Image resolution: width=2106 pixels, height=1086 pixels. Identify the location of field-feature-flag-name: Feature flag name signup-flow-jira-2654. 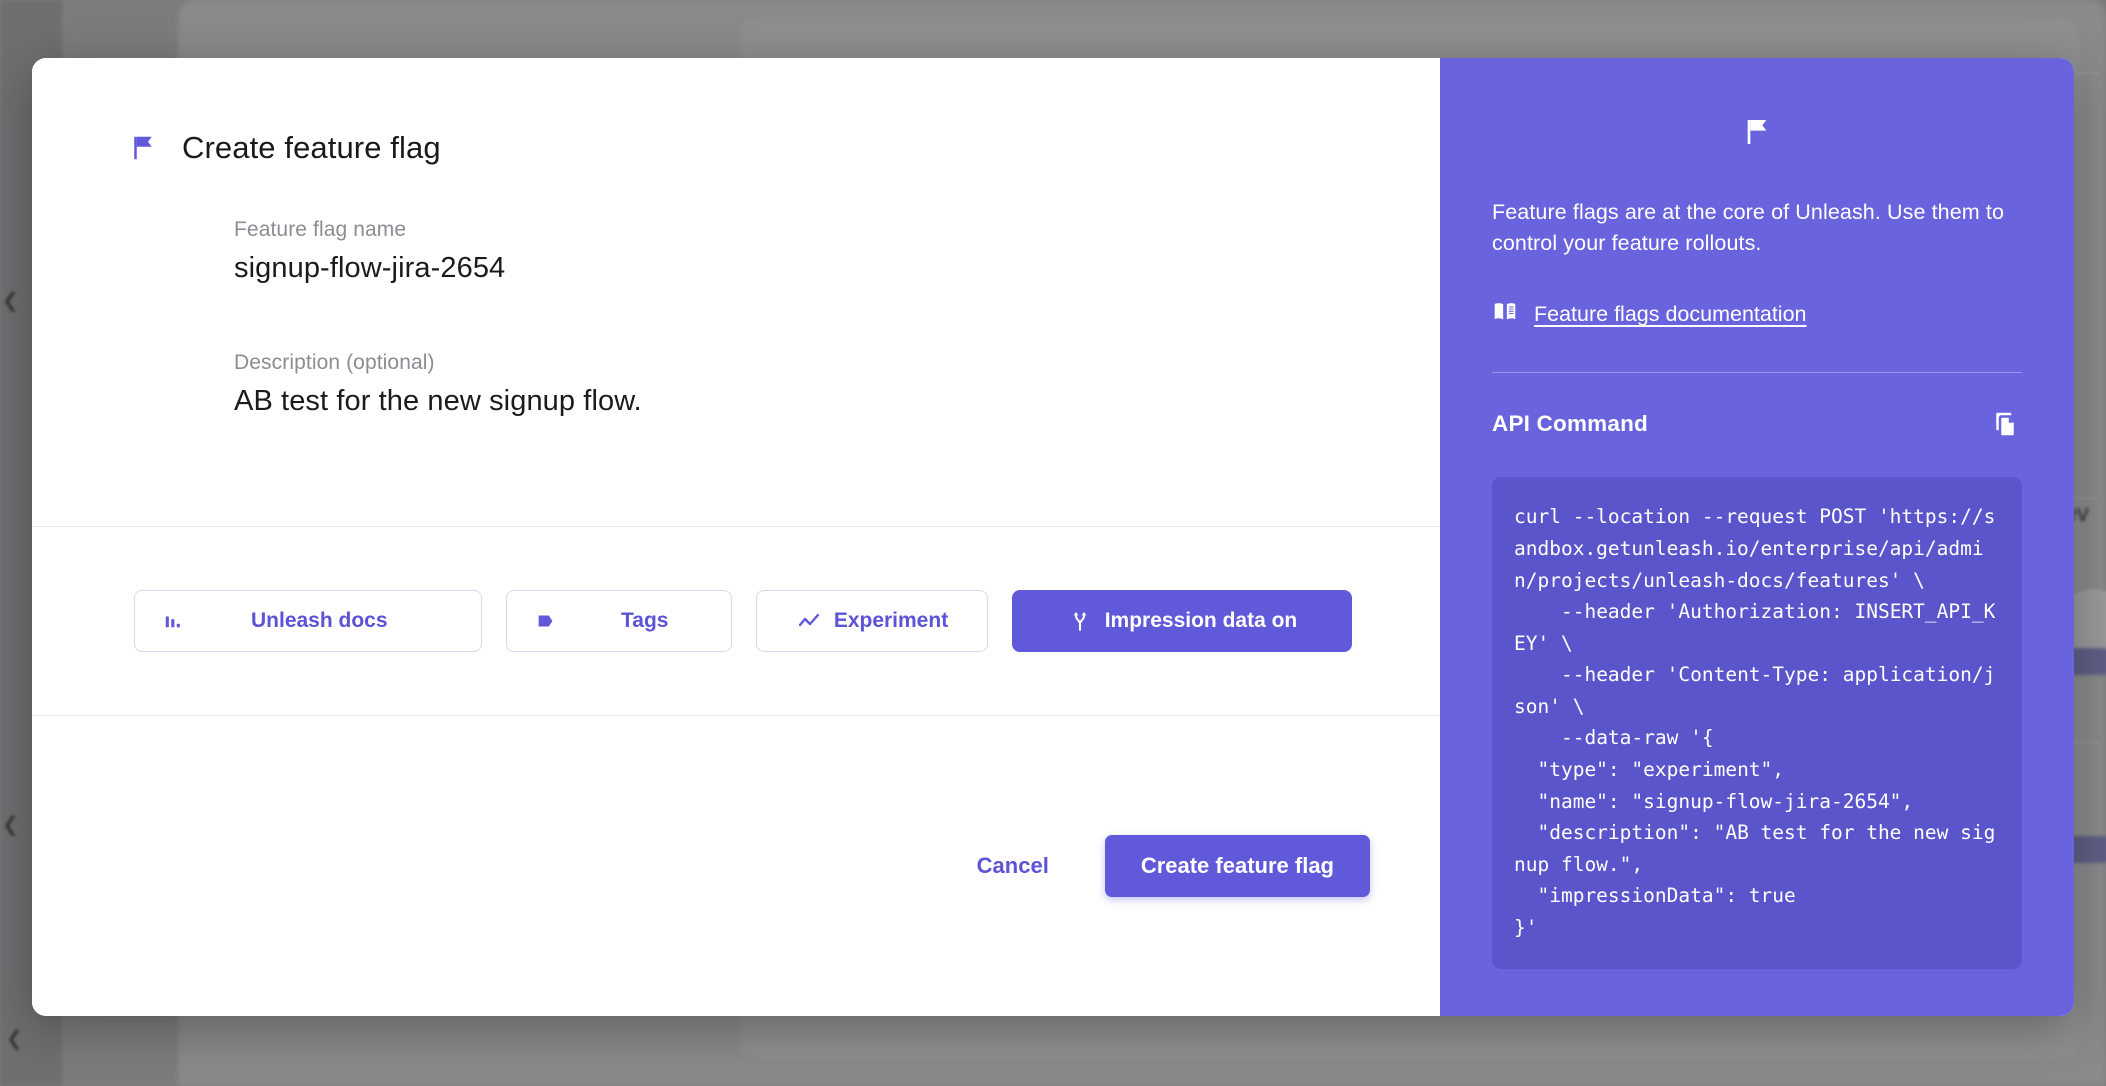
(736, 251).